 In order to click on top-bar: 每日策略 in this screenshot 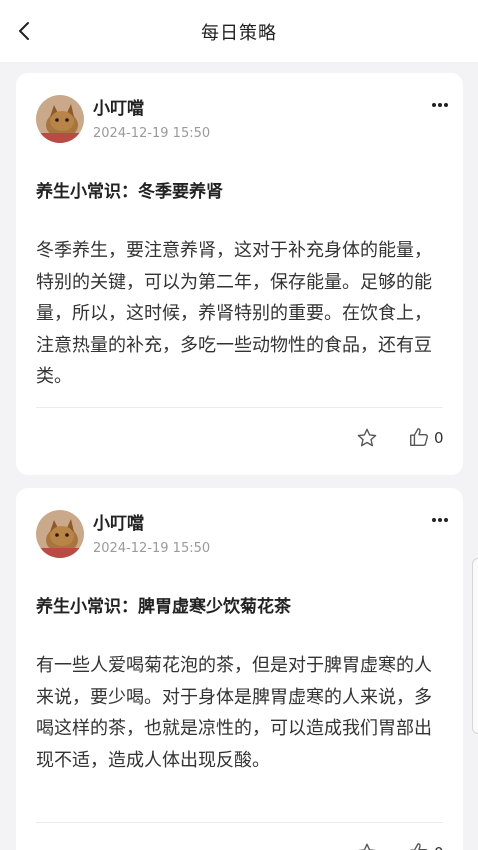, I will do `click(239, 31)`.